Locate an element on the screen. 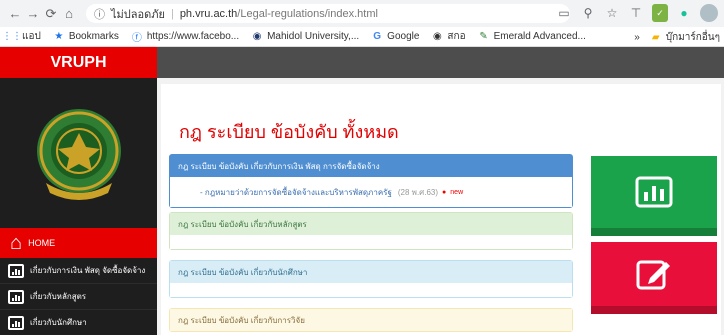  star-icon: ☆ is located at coordinates (612, 13).